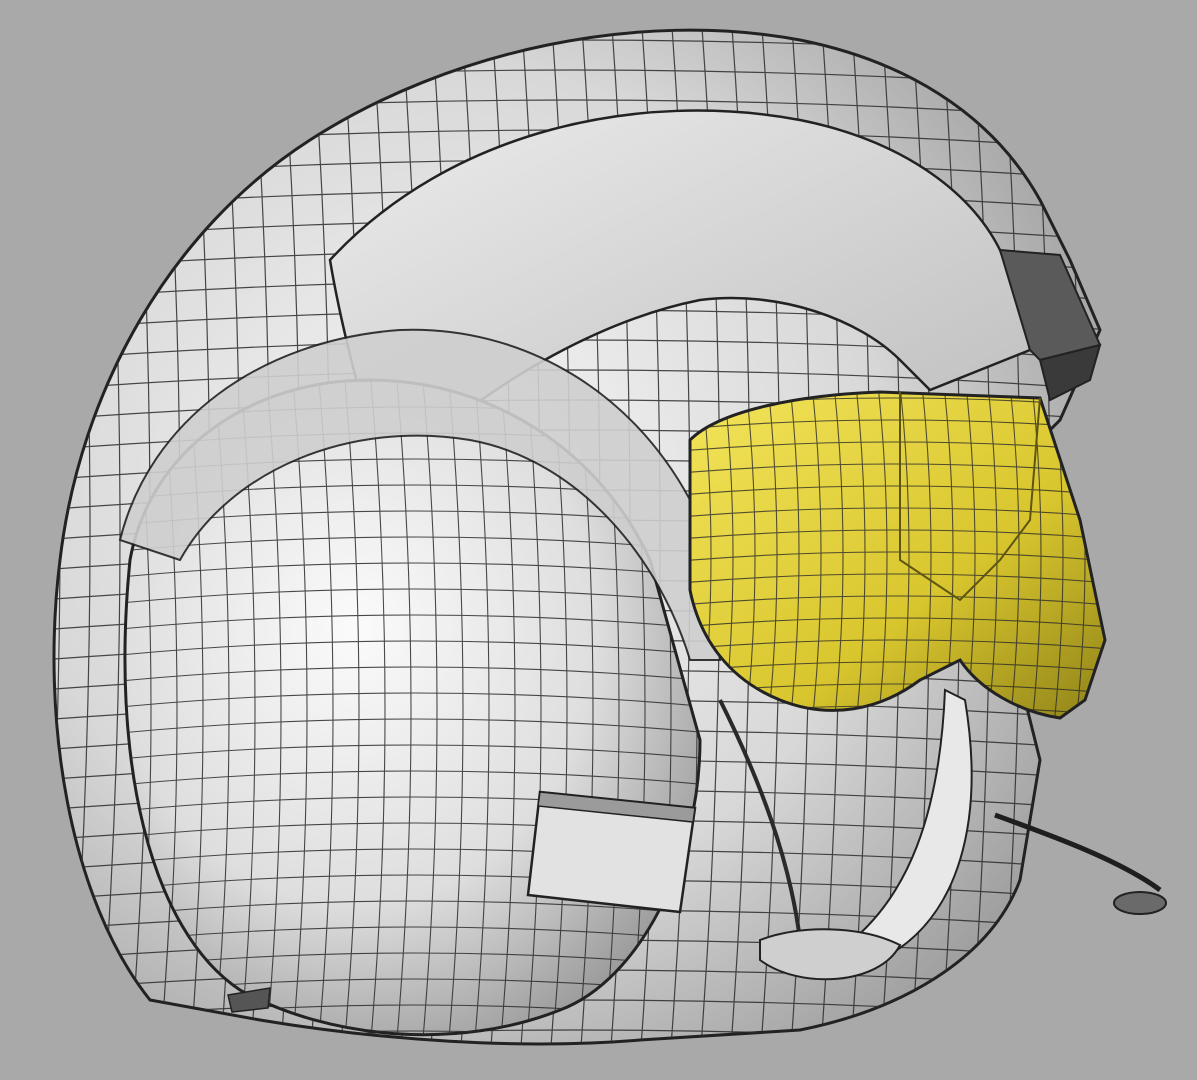  I want to click on chin-strap-tab, so click(611, 852).